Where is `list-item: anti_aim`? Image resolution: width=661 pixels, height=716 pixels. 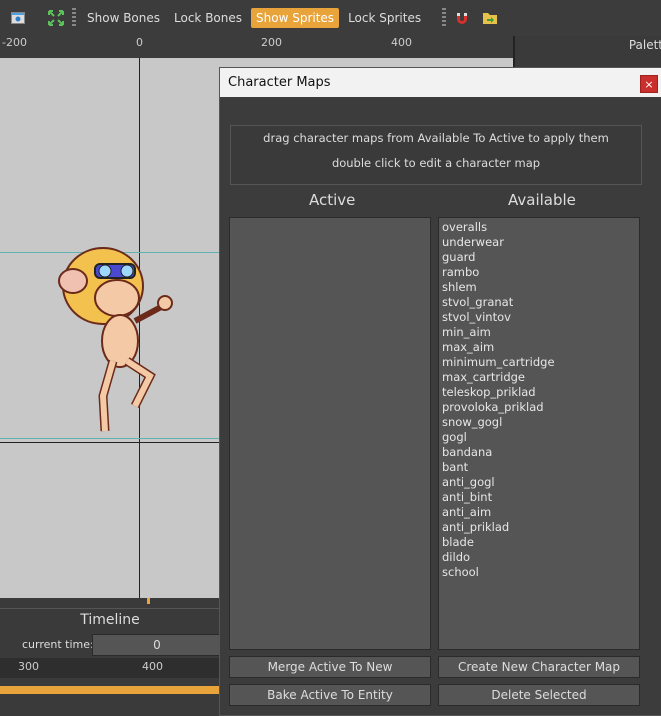 list-item: anti_aim is located at coordinates (539, 512).